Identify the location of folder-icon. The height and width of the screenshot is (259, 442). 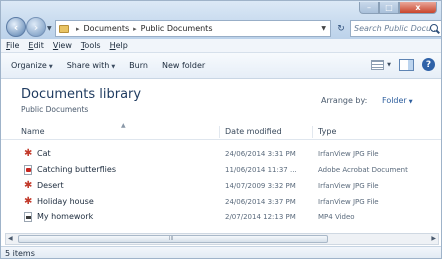
(64, 28).